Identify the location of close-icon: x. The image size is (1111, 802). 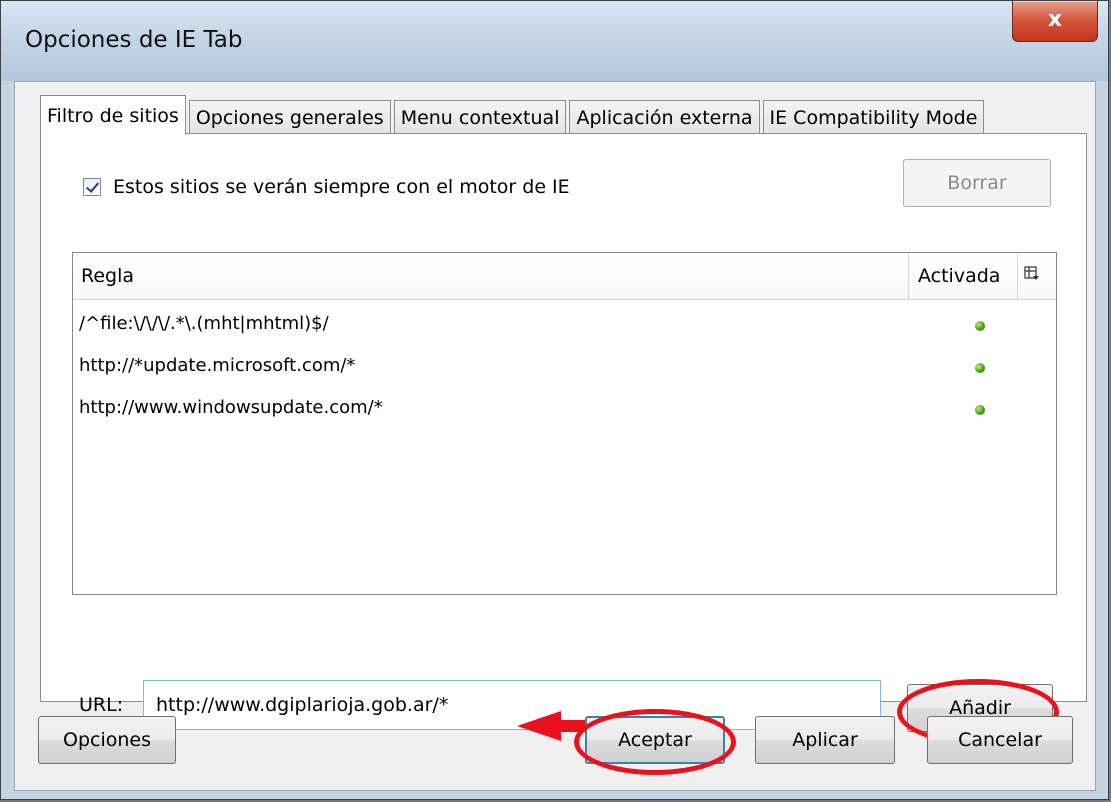
(1055, 19).